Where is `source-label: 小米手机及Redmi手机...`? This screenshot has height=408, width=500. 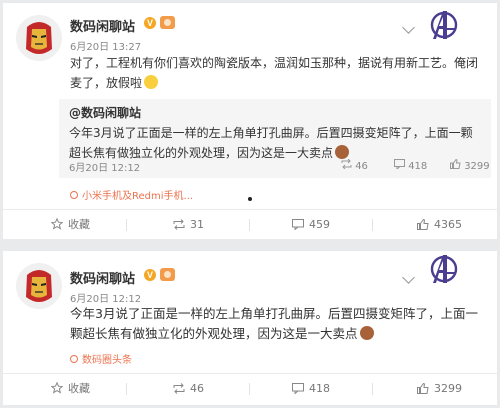
source-label: 小米手机及Redmi手机... is located at coordinates (138, 196).